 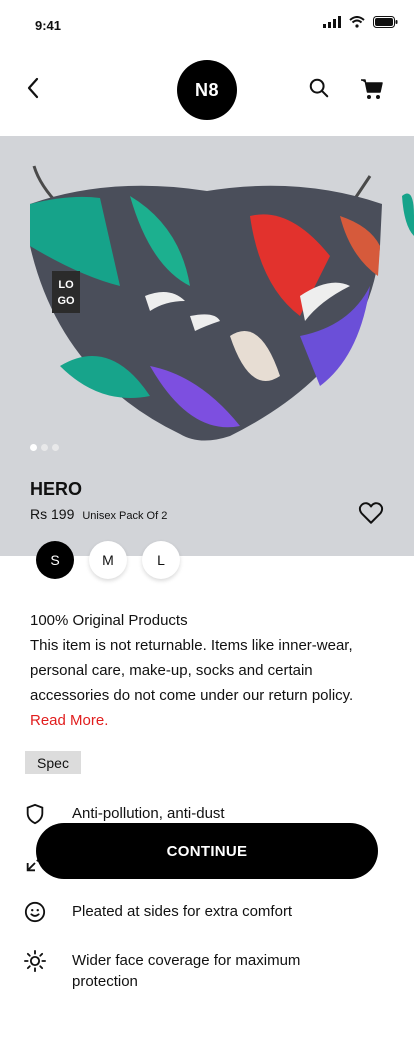 What do you see at coordinates (48, 25) in the screenshot?
I see `status-time: 9:41` at bounding box center [48, 25].